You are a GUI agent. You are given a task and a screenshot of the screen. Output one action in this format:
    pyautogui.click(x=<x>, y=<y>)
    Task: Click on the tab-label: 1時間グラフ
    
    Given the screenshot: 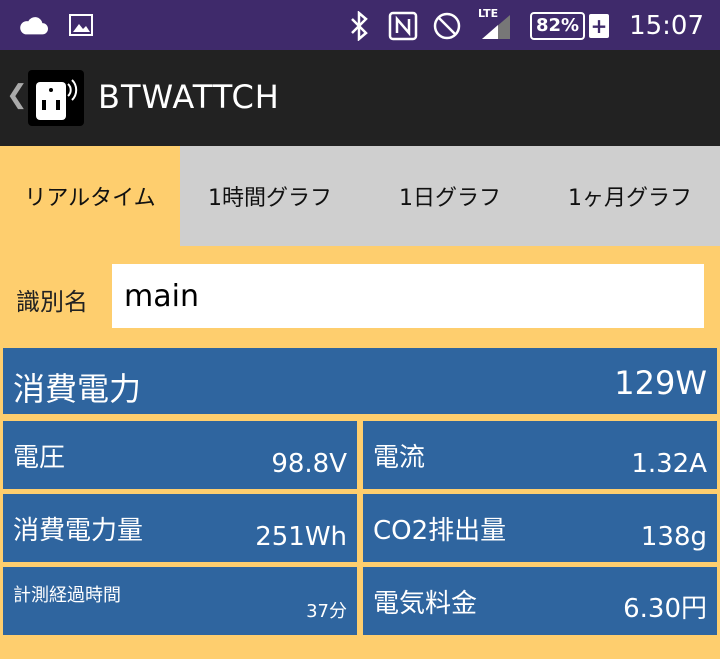 What is the action you would take?
    pyautogui.click(x=270, y=198)
    